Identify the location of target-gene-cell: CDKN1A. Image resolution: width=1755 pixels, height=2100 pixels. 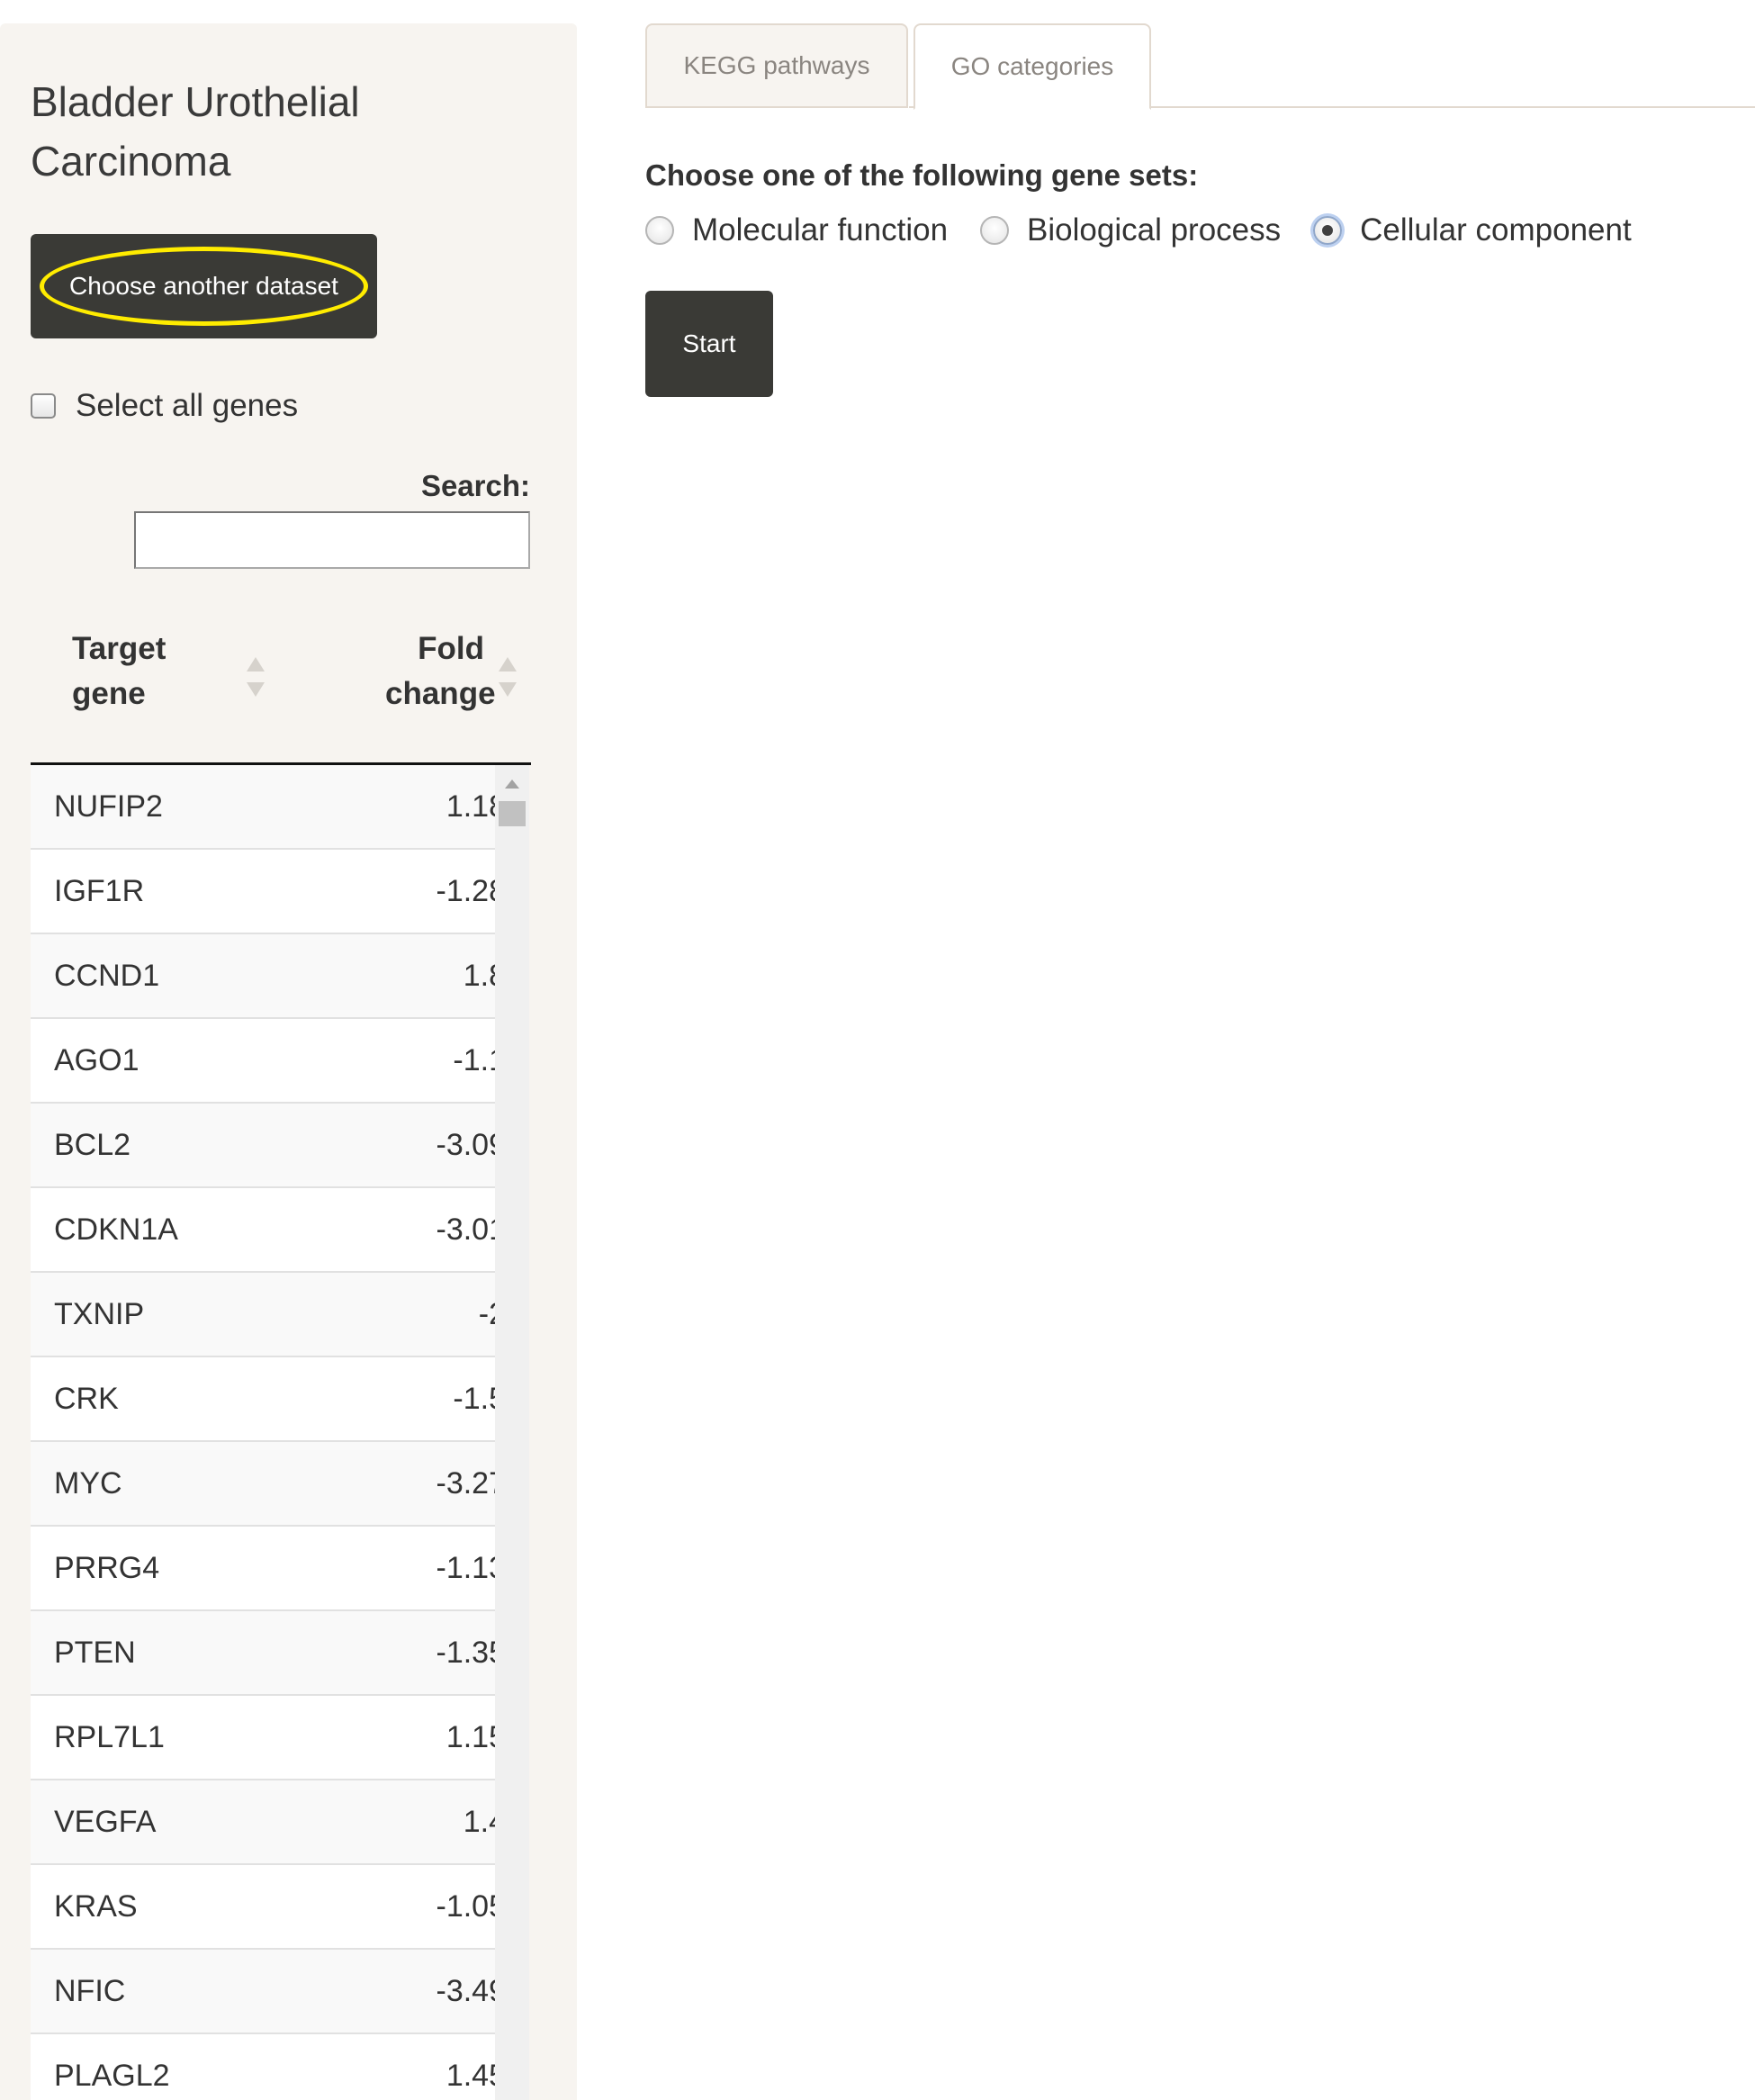
(116, 1229).